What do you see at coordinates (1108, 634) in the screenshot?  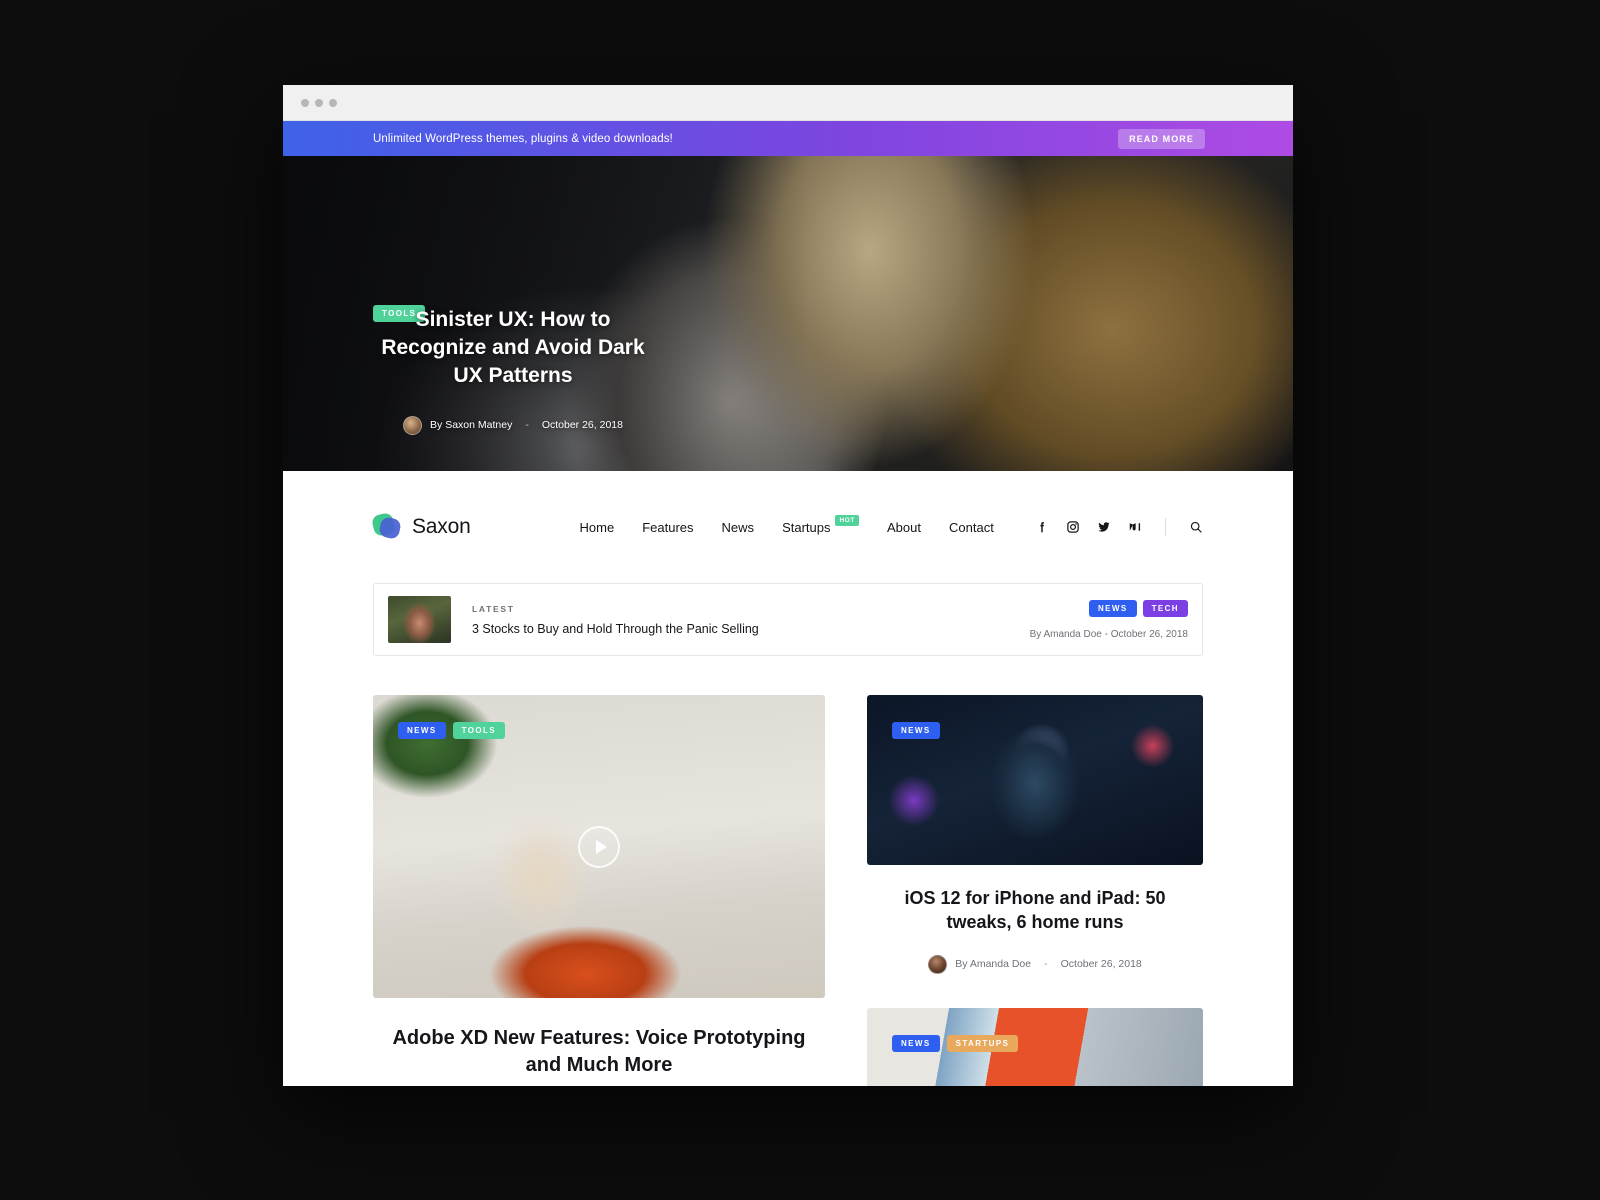 I see `latest-byline: By Amanda Doe - October 26, 2018` at bounding box center [1108, 634].